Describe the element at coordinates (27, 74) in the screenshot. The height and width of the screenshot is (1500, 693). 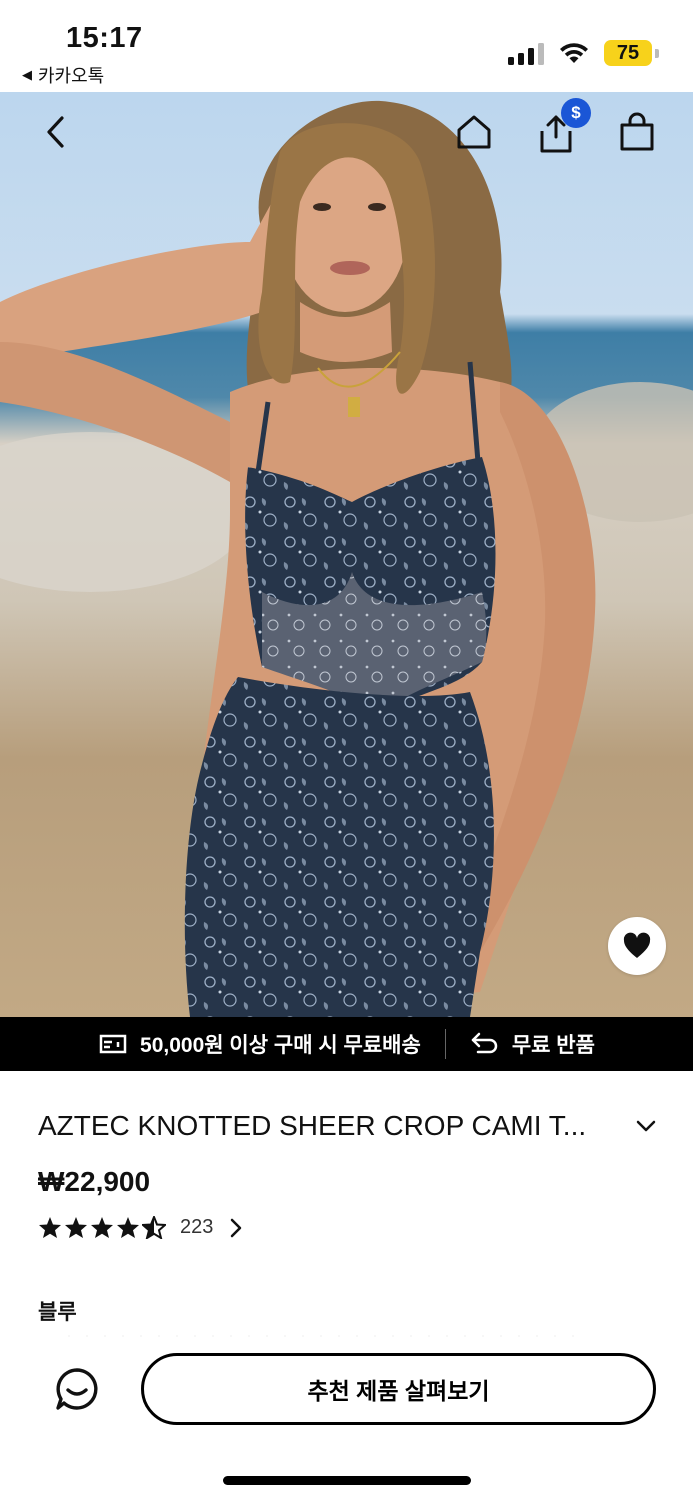
I see `back-triangle-icon: ◀` at that location.